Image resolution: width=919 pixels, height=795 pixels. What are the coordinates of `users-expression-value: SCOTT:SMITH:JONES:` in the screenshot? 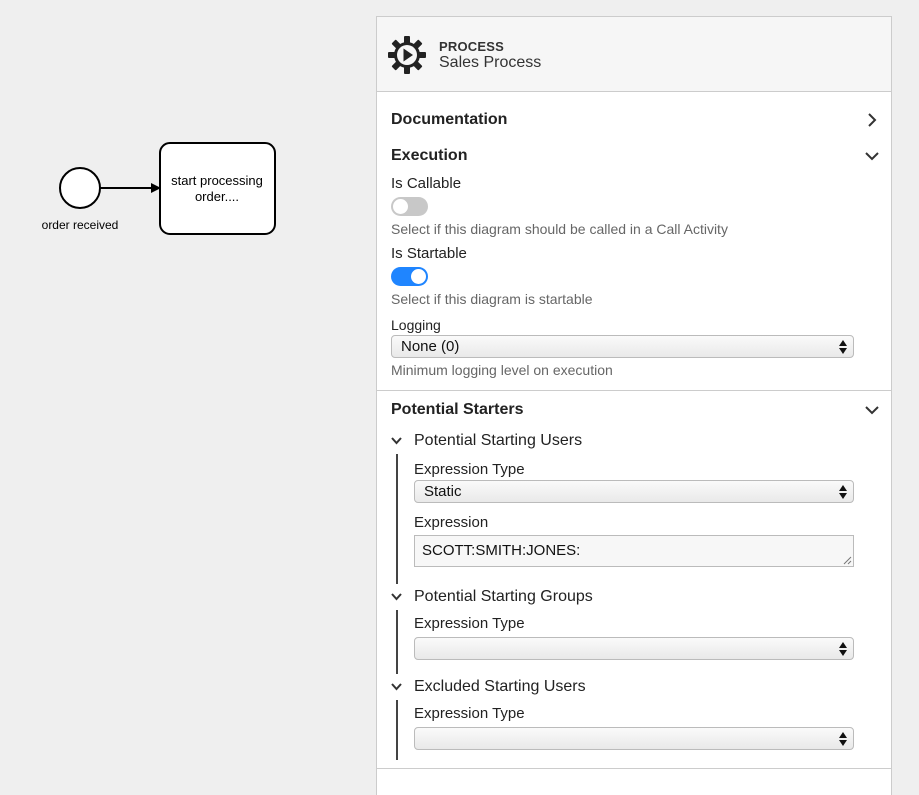 It's located at (501, 550).